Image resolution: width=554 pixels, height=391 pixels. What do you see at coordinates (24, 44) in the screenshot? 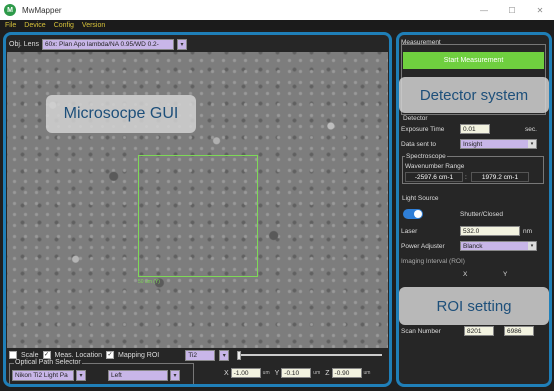
I see `obj-lens-label: Obj. Lens` at bounding box center [24, 44].